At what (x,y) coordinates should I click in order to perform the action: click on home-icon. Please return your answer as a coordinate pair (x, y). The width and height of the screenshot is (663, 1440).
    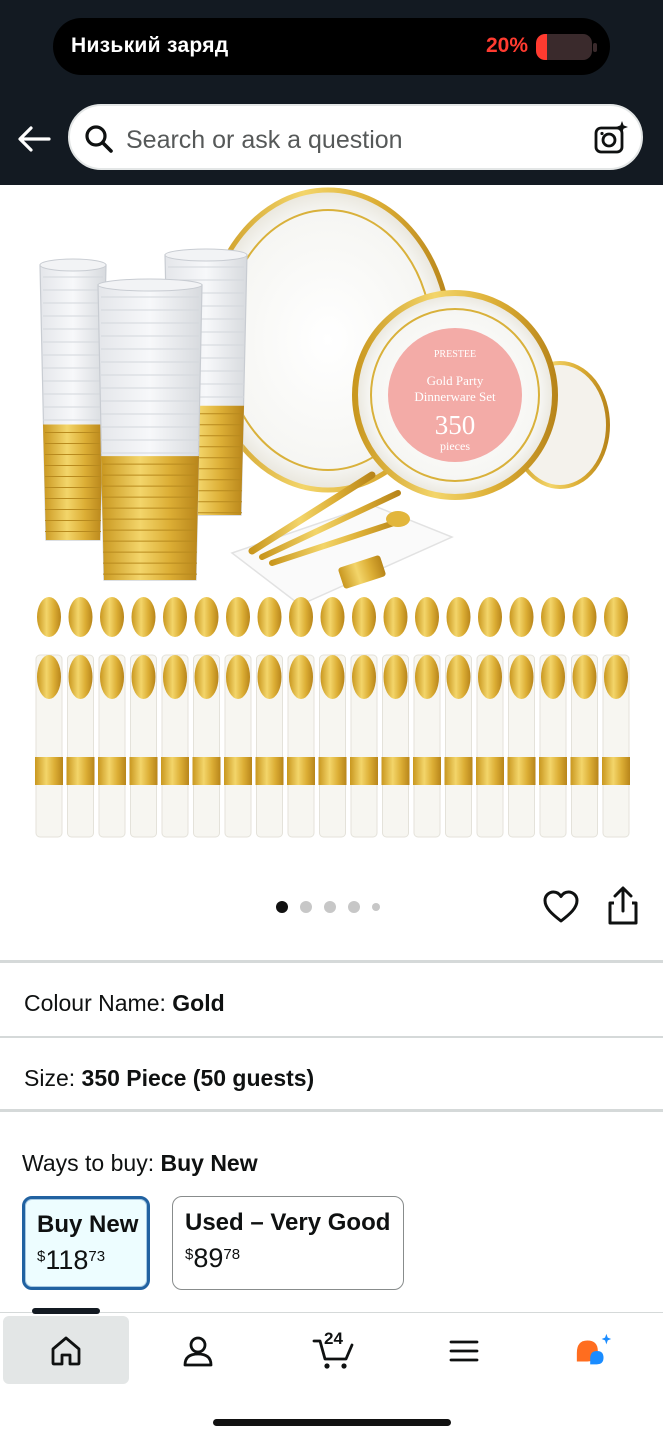
    Looking at the image, I should click on (66, 1351).